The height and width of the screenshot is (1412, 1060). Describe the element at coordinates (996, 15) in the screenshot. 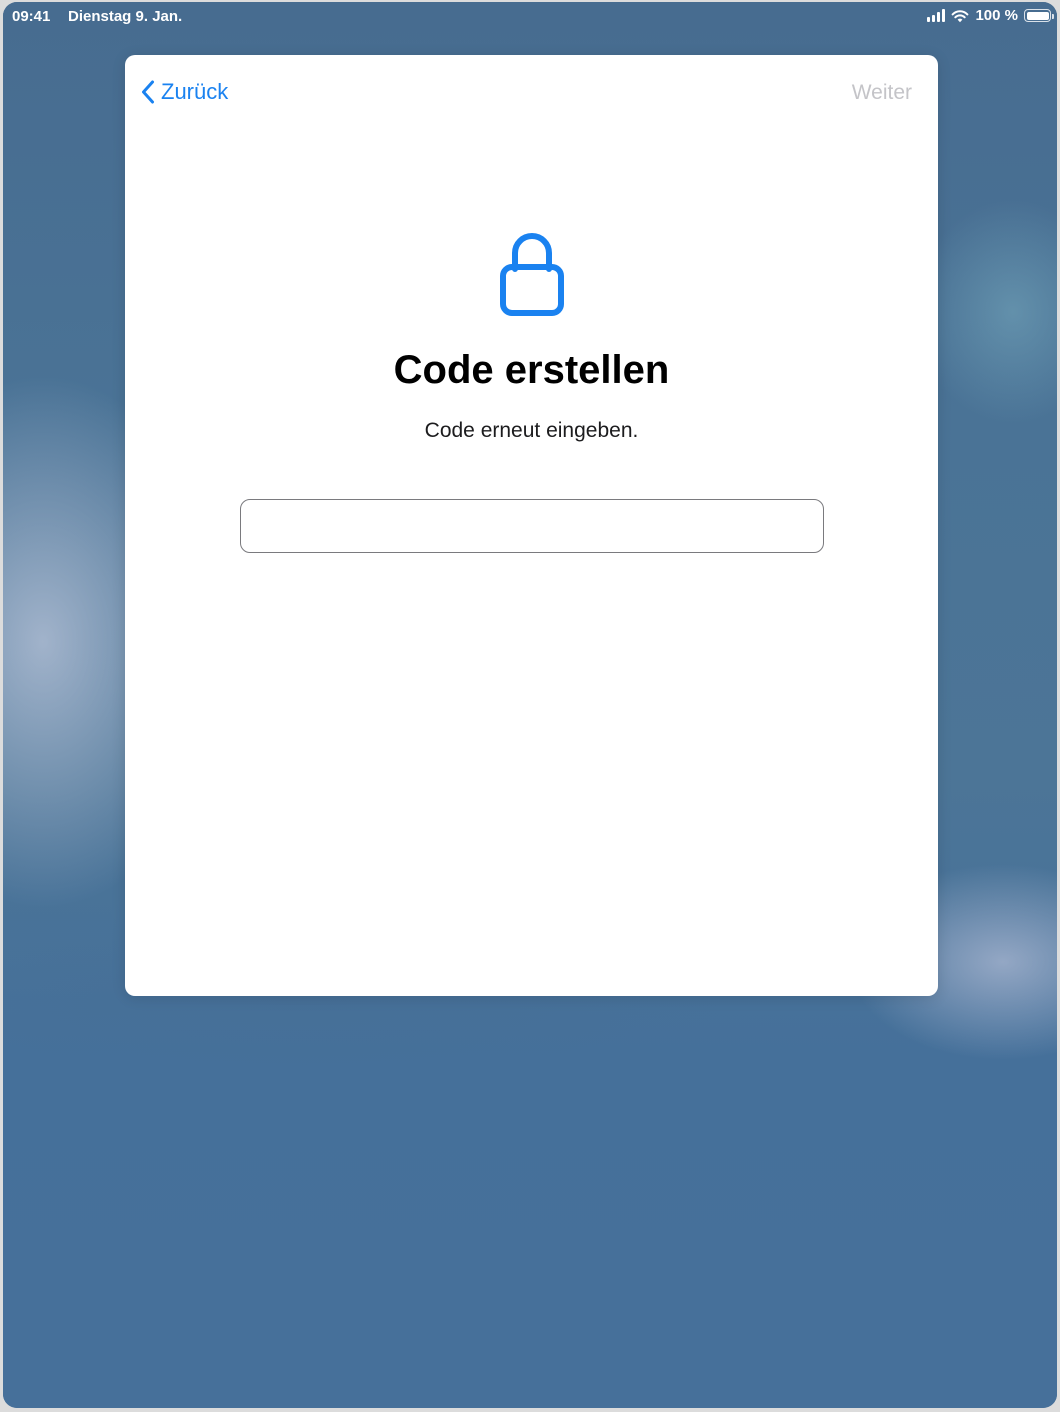

I see `battery-percentage: 100 %` at that location.